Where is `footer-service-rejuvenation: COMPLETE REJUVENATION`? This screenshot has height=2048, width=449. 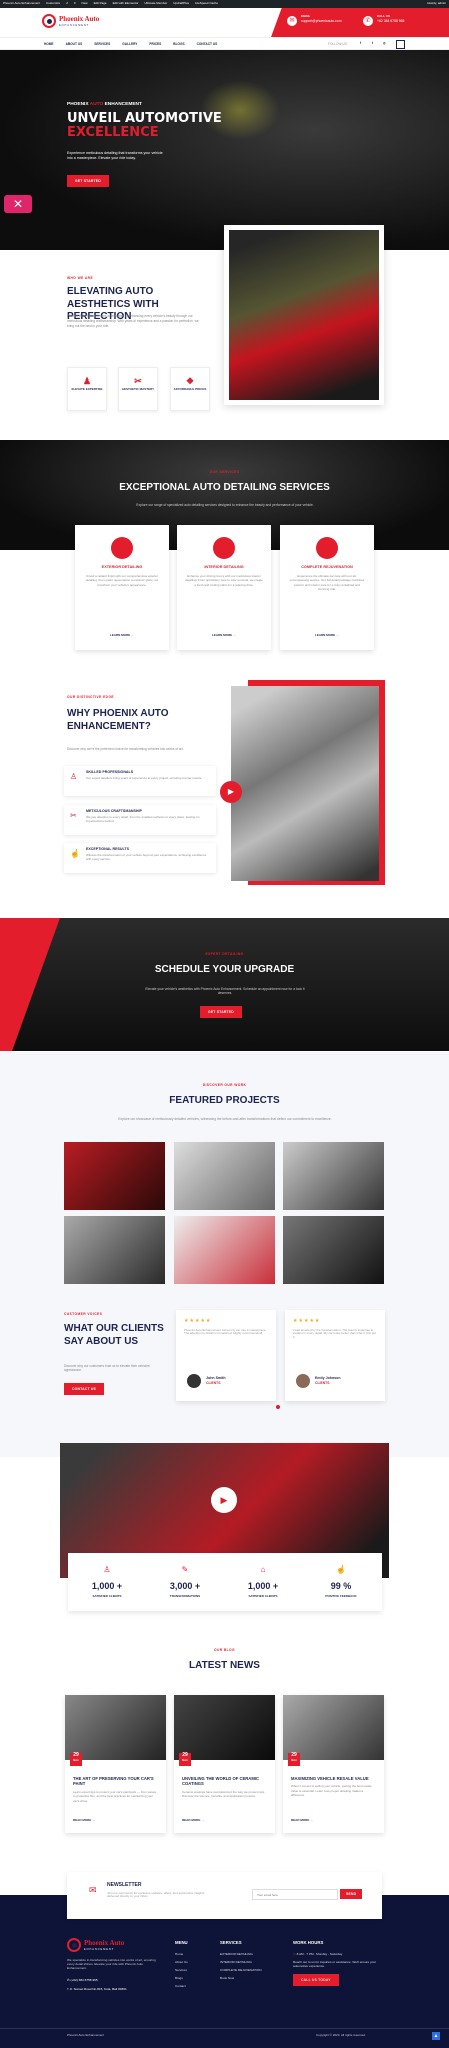
footer-service-rejuvenation: COMPLETE REJUVENATION is located at coordinates (252, 1970).